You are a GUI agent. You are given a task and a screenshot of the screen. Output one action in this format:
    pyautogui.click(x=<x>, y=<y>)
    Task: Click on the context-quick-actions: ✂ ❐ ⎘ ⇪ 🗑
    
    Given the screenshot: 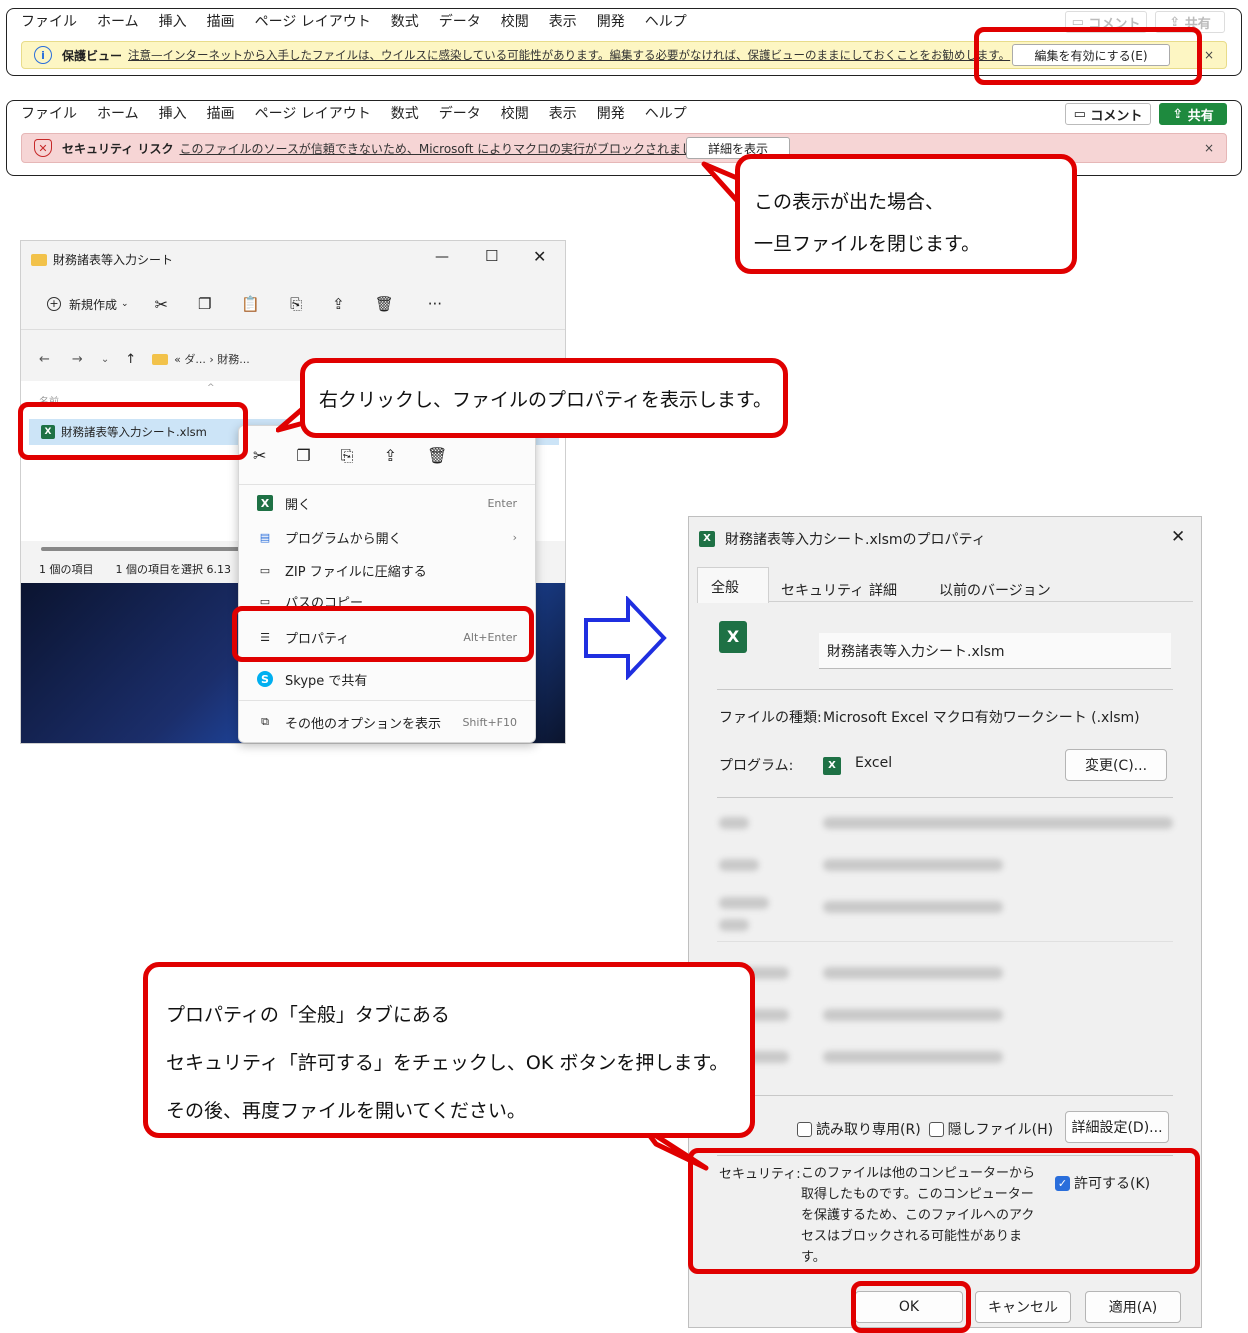 What is the action you would take?
    pyautogui.click(x=350, y=456)
    